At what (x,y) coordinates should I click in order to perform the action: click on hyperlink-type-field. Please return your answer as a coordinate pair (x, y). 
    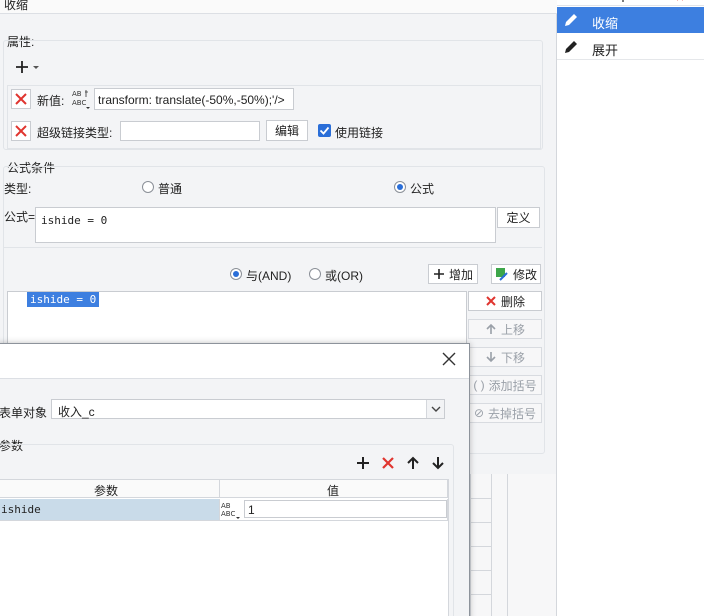
    Looking at the image, I should click on (190, 131).